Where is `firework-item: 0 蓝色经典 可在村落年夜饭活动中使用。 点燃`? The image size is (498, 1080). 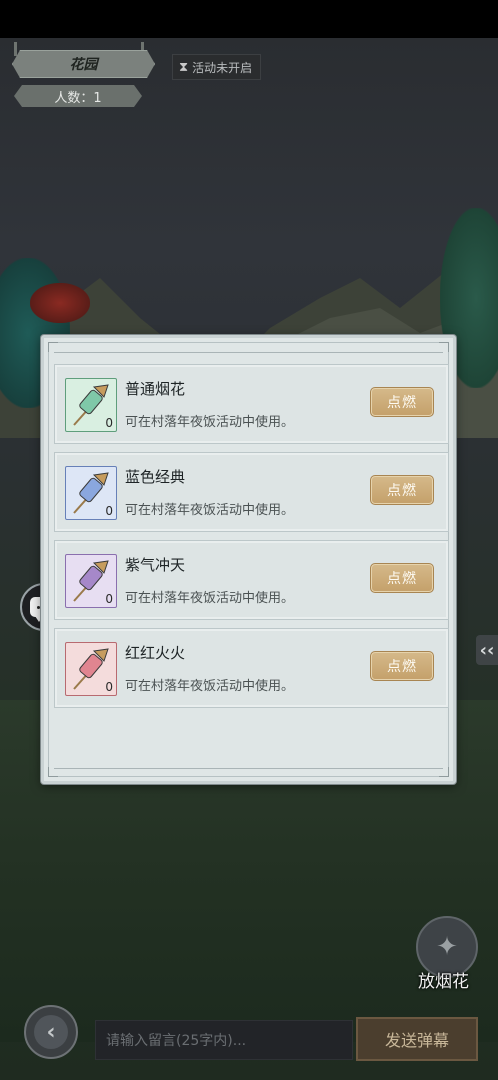 firework-item: 0 蓝色经典 可在村落年夜饭活动中使用。 点燃 is located at coordinates (251, 492).